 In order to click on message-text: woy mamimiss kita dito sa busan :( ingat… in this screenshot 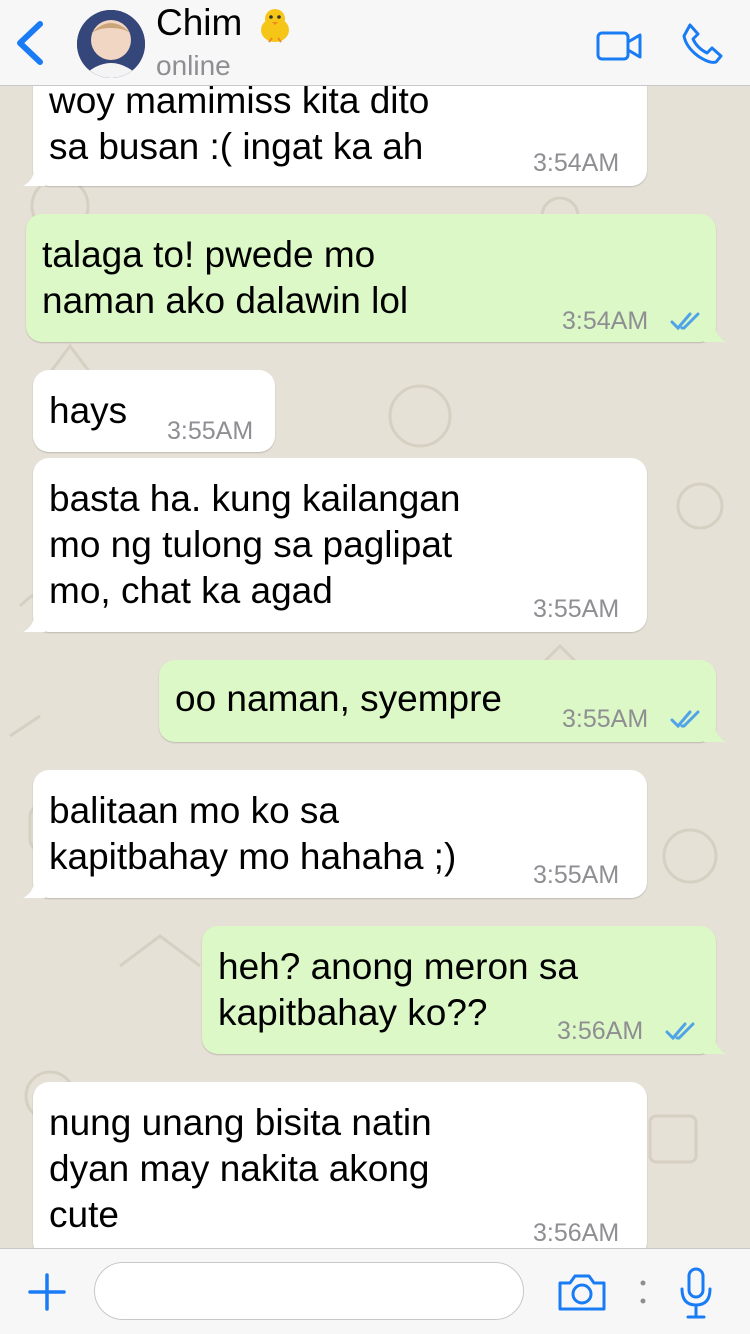, I will do `click(239, 123)`.